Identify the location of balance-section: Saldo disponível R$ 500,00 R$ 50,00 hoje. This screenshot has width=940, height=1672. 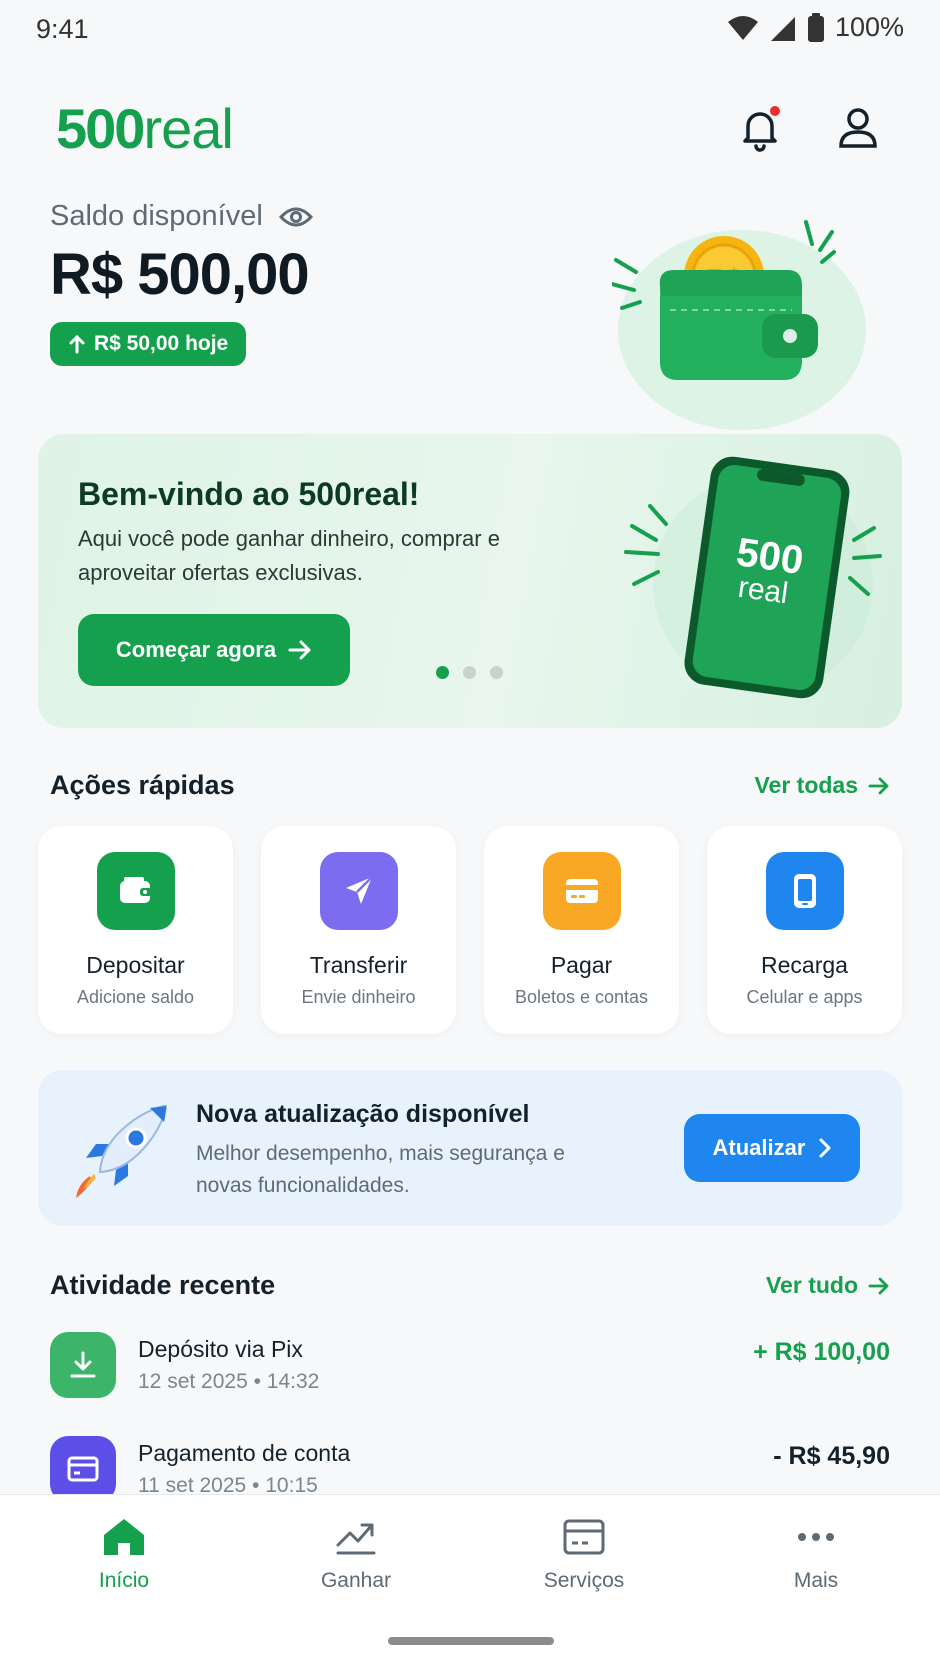
(181, 283).